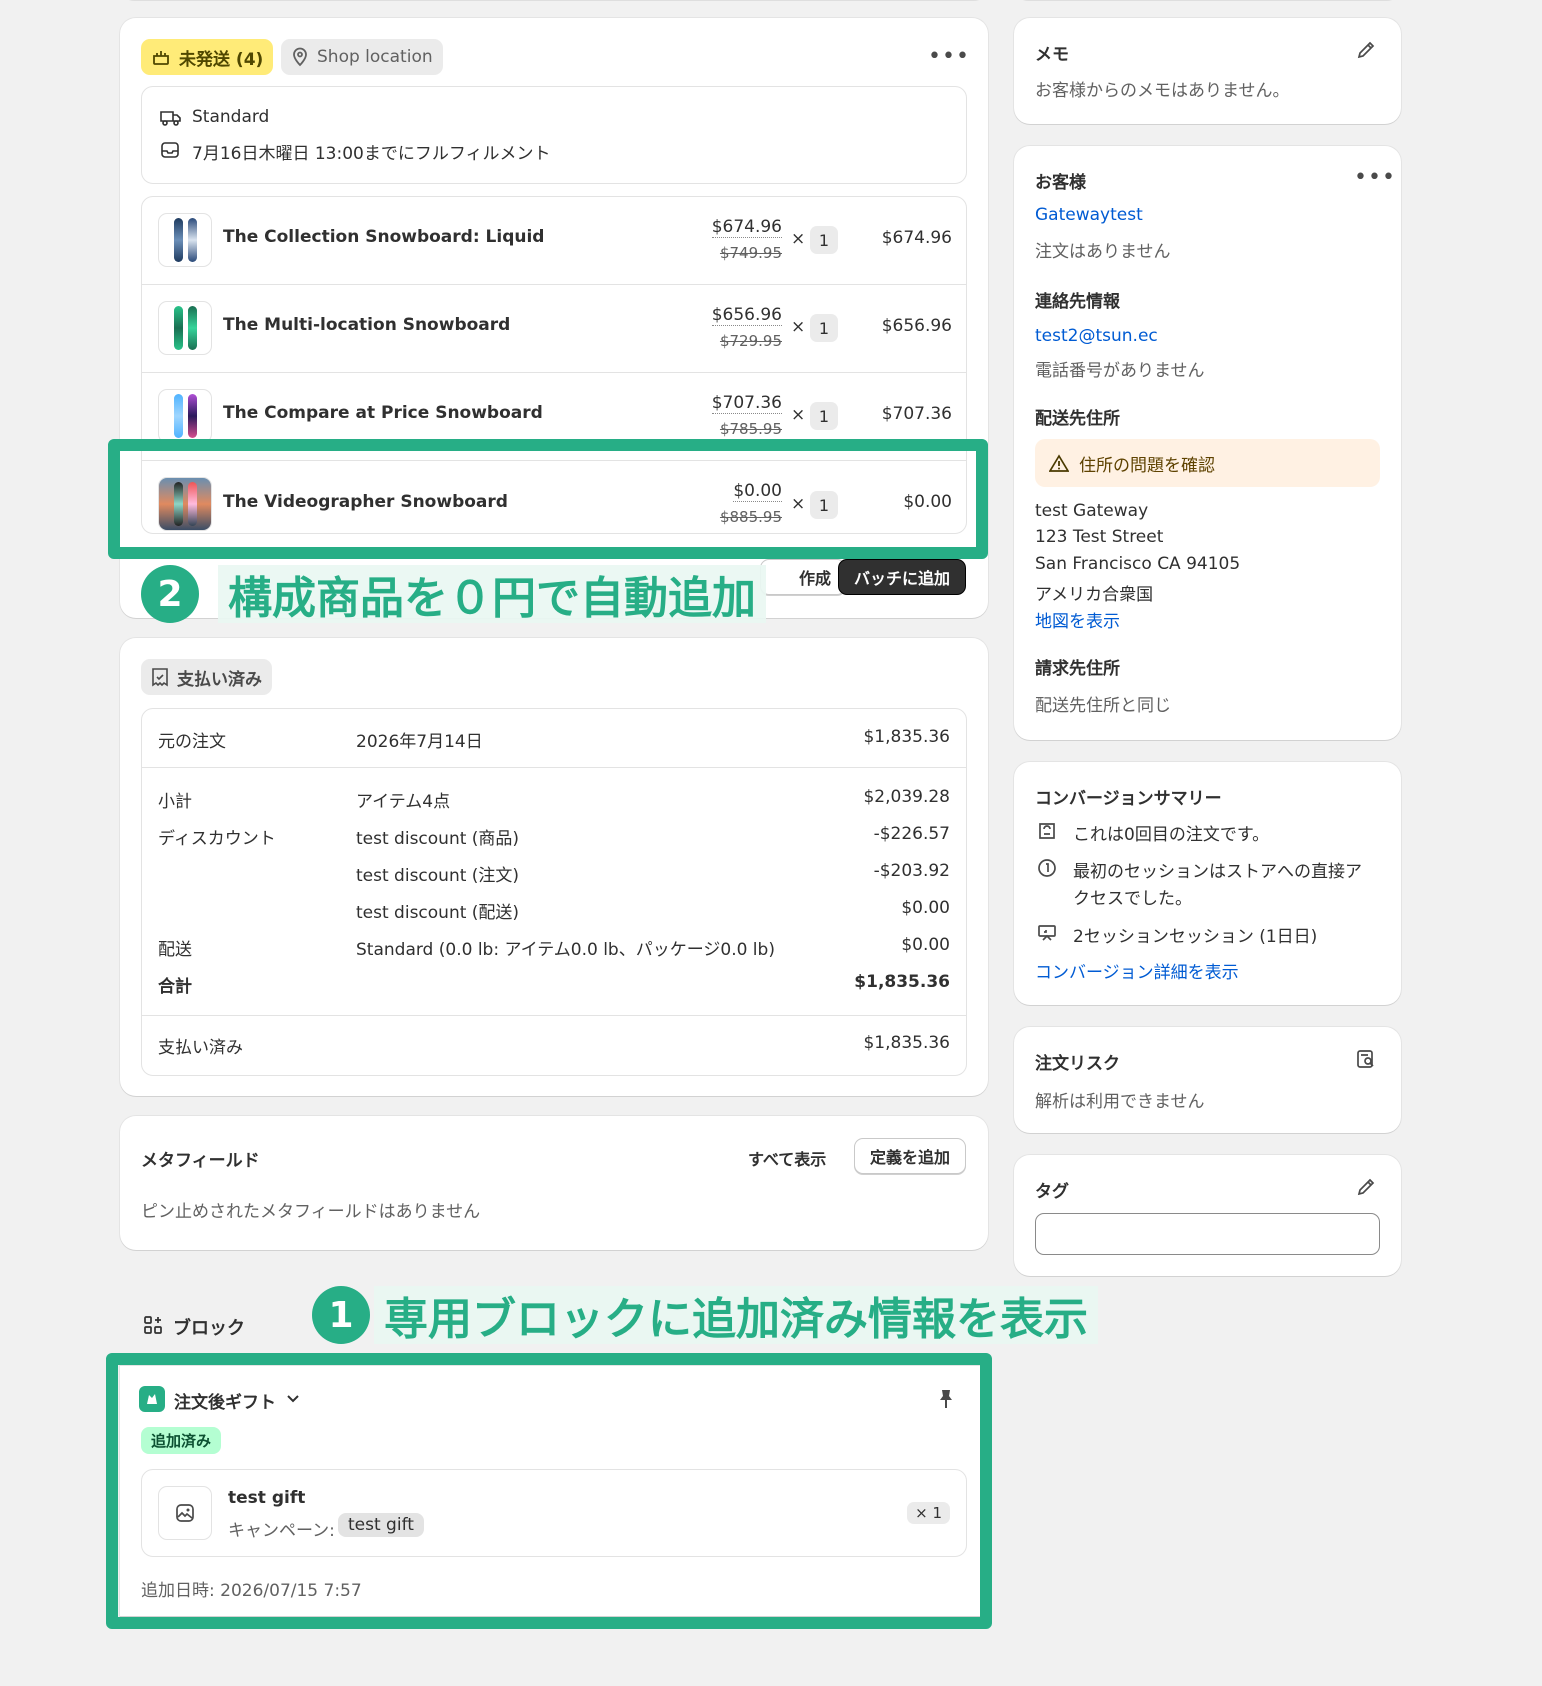 This screenshot has width=1542, height=1686. Describe the element at coordinates (736, 1315) in the screenshot. I see `annotation-text-1: 専用ブロックに追加済み情報を表示` at that location.